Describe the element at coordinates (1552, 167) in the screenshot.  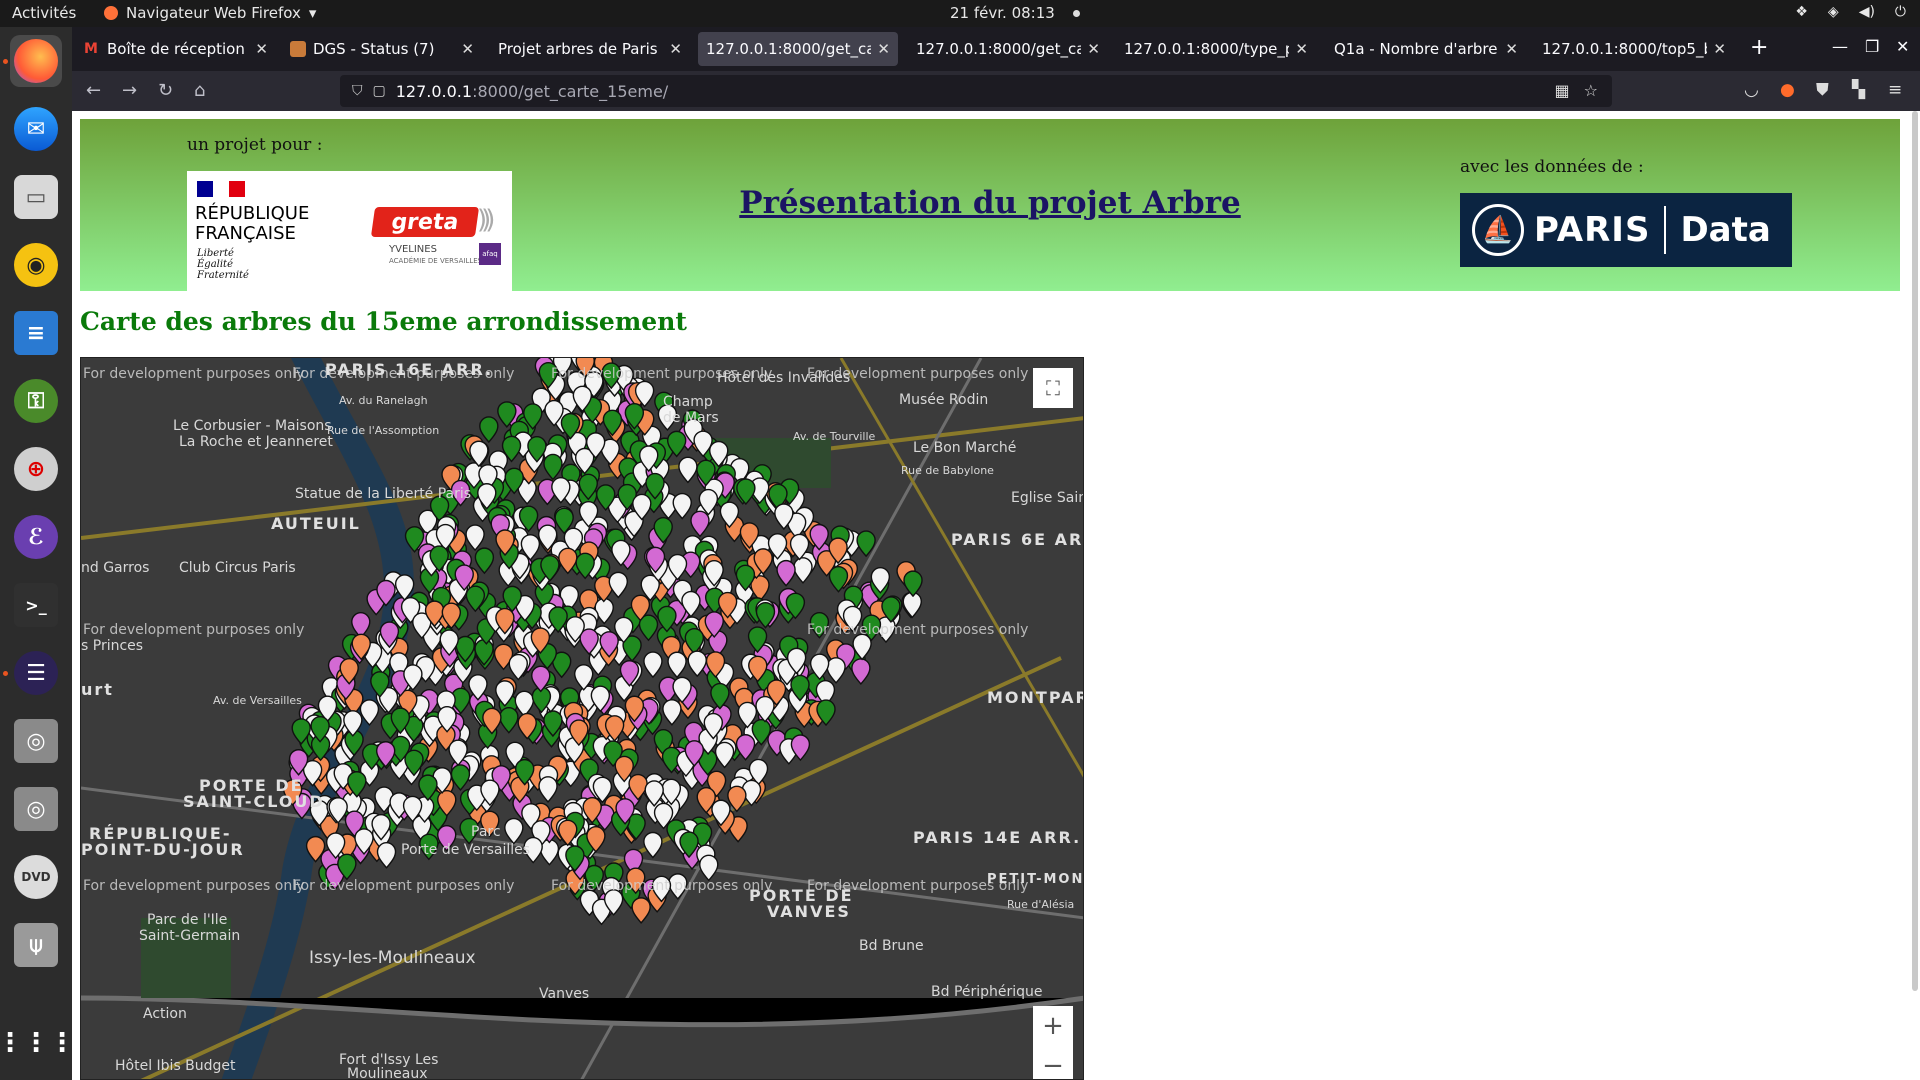
I see `data-source-label: avec les données de :` at that location.